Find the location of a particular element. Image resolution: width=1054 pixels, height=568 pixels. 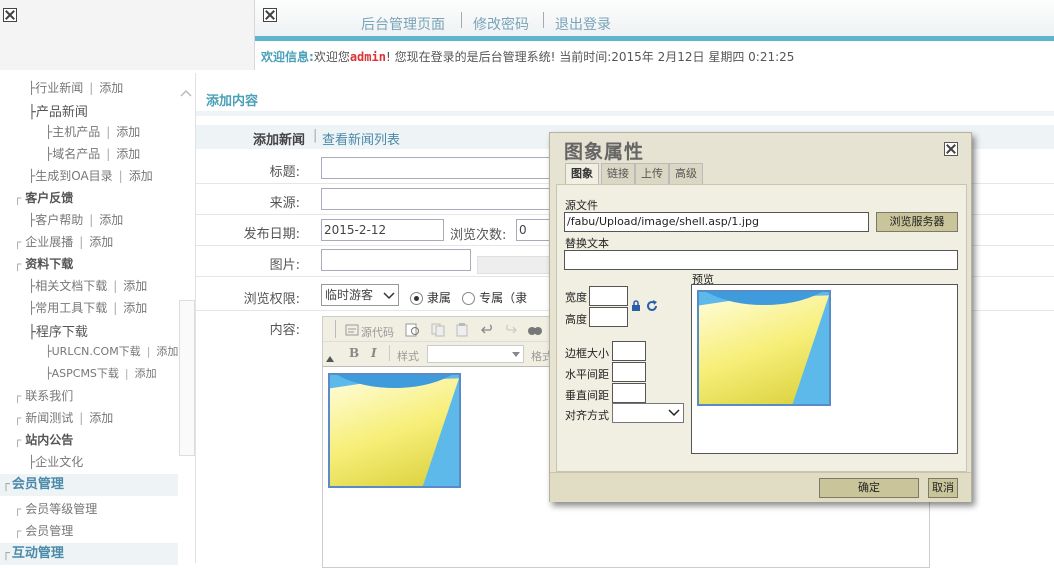

sidebar-item: ┌ 会员等级管理 is located at coordinates (55, 508).